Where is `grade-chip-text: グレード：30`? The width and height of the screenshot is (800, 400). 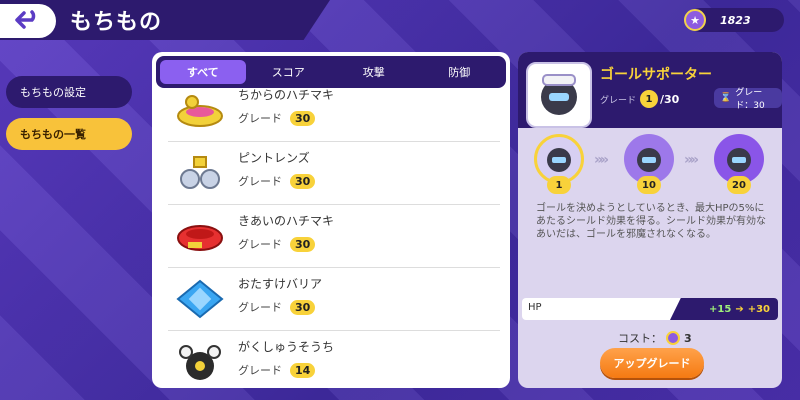 grade-chip-text: グレード：30 is located at coordinates (750, 99).